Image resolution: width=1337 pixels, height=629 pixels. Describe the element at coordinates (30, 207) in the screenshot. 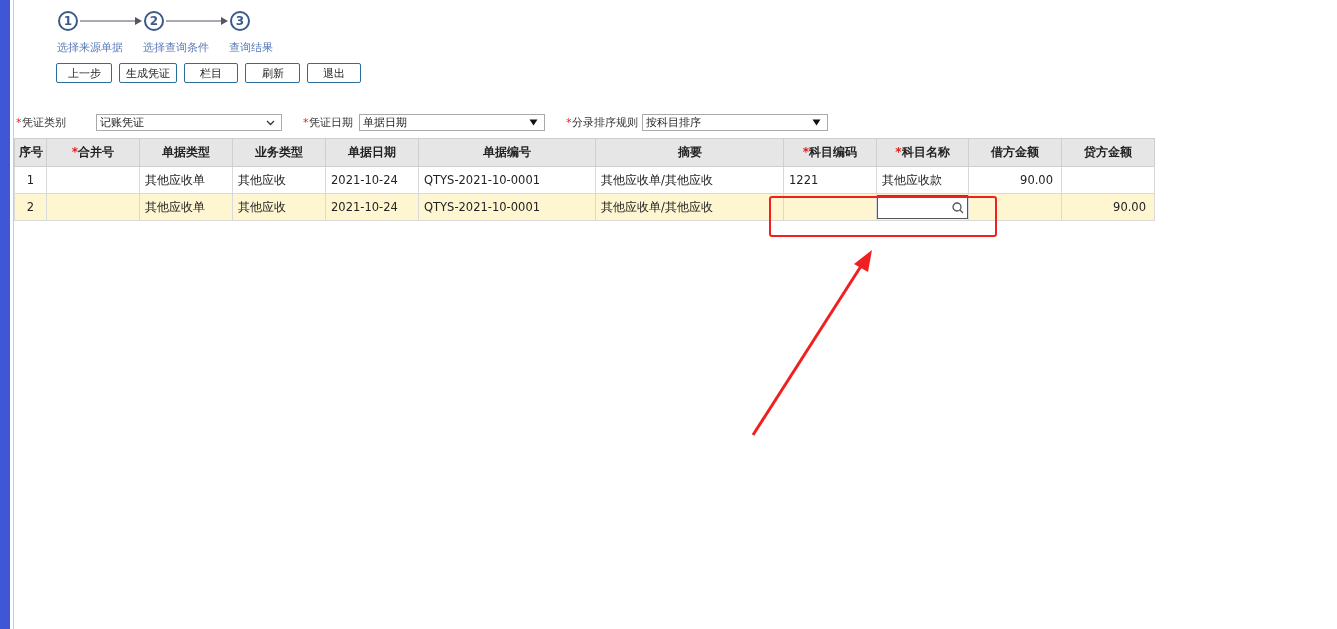

I see `table-cell: 2` at that location.